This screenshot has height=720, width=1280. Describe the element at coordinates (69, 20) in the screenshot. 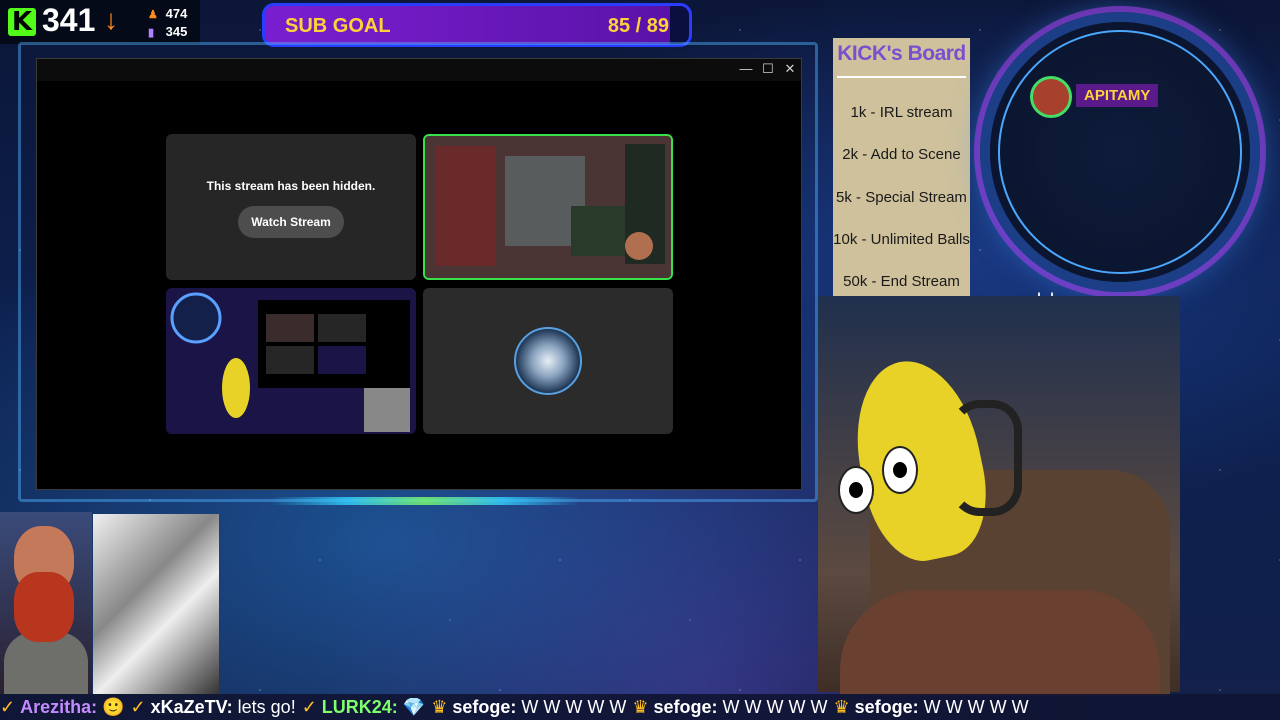

I see `follower-count: 341` at that location.